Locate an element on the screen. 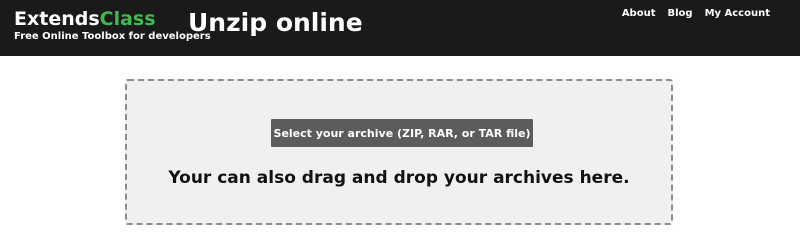 Image resolution: width=800 pixels, height=244 pixels. logo-wordmark: ExtendsClass is located at coordinates (112, 19).